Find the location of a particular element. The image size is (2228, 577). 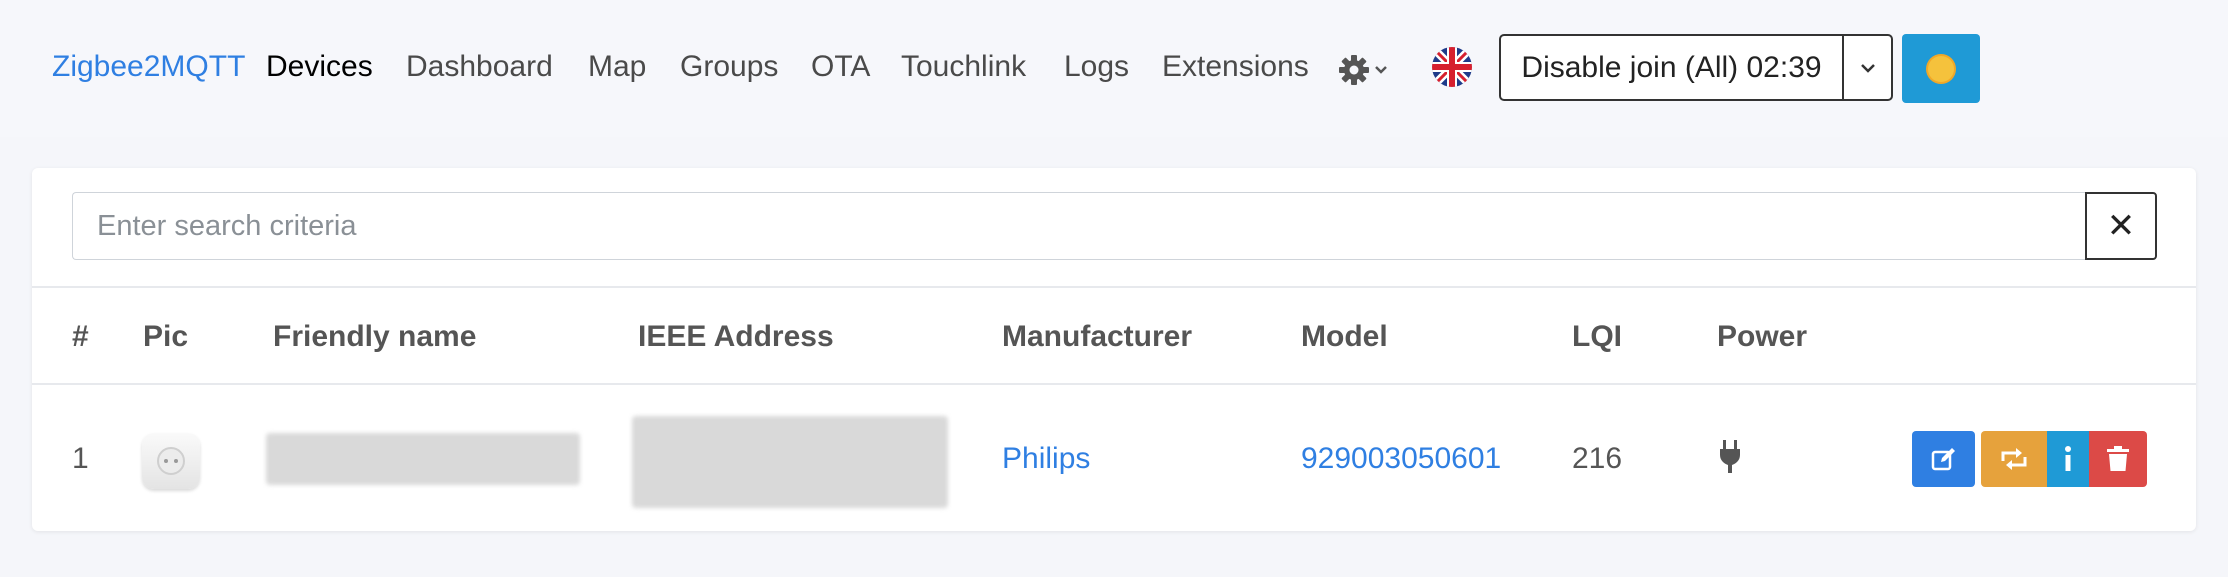

delete-icon is located at coordinates (2118, 458).